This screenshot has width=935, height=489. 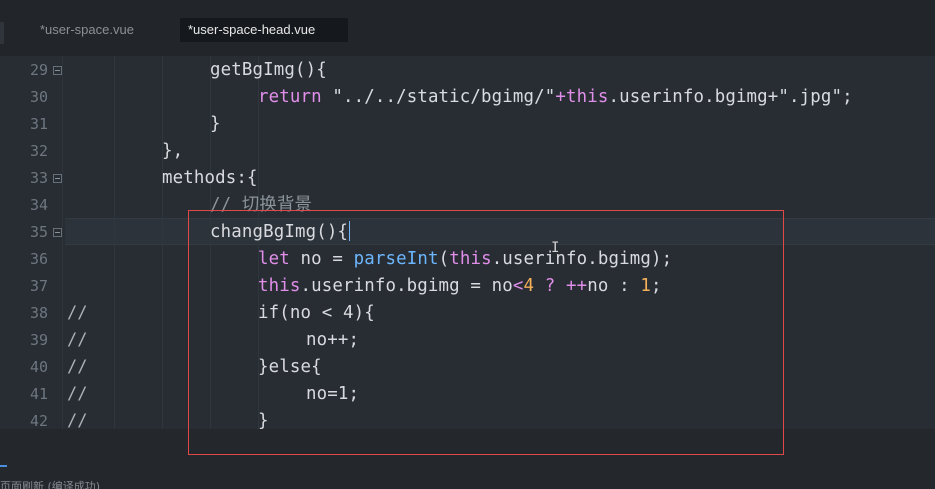 I want to click on console-status-text: 页面刷新 (编译成功), so click(x=50, y=484).